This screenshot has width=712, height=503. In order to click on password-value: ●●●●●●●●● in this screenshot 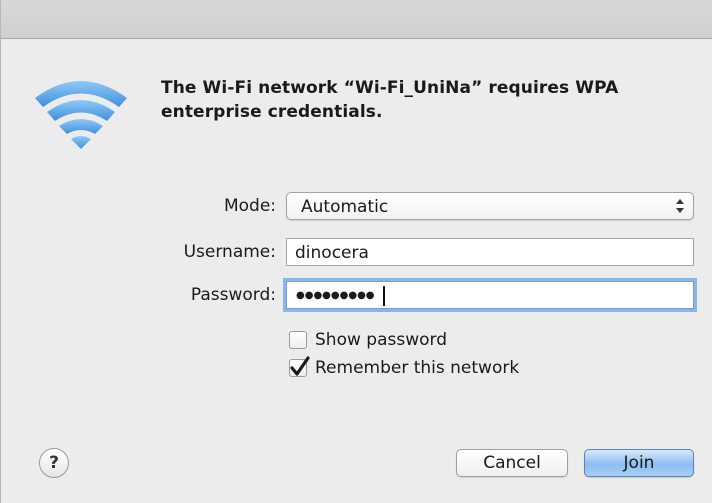, I will do `click(335, 295)`.